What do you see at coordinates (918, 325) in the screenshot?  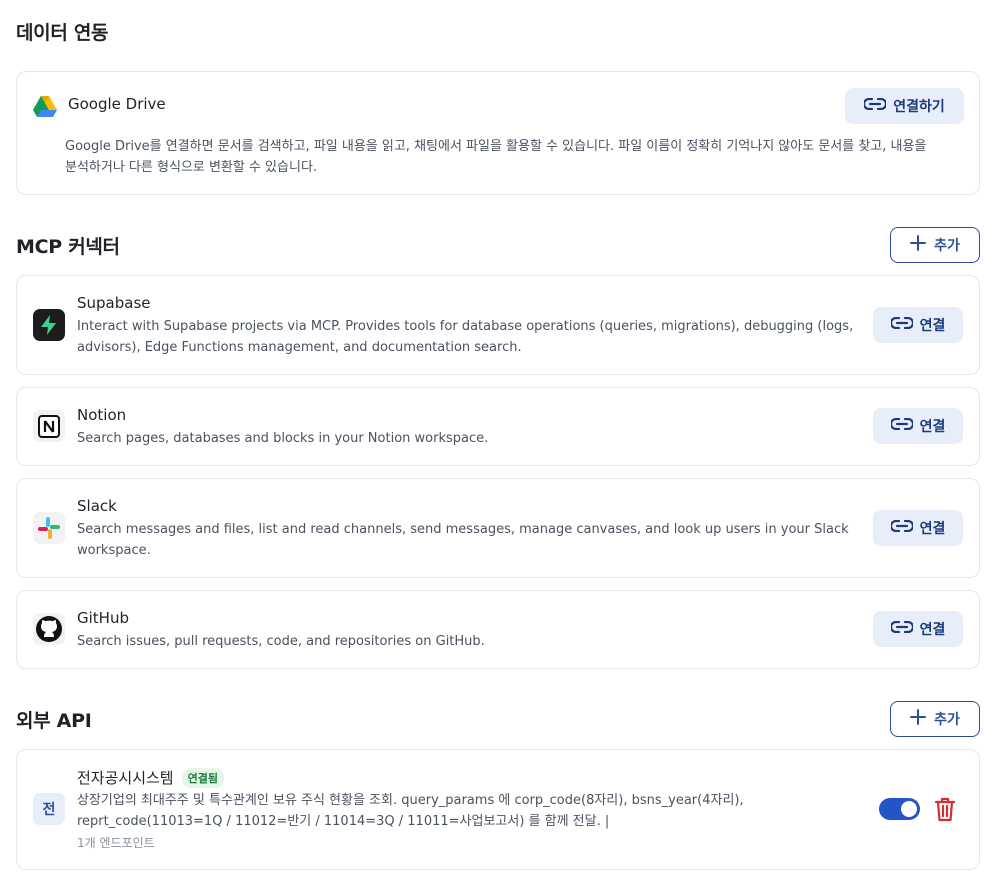 I see `supabase-connect-button: 연결` at bounding box center [918, 325].